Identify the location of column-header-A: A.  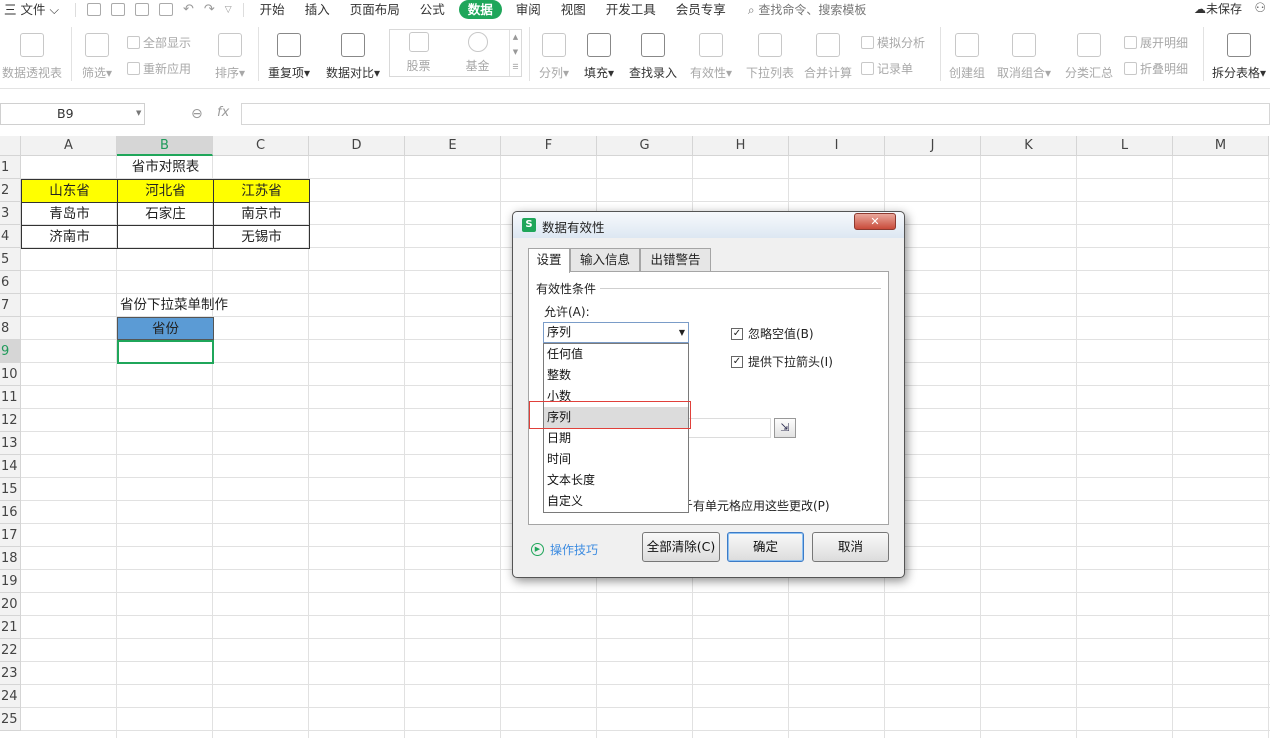
(69, 146).